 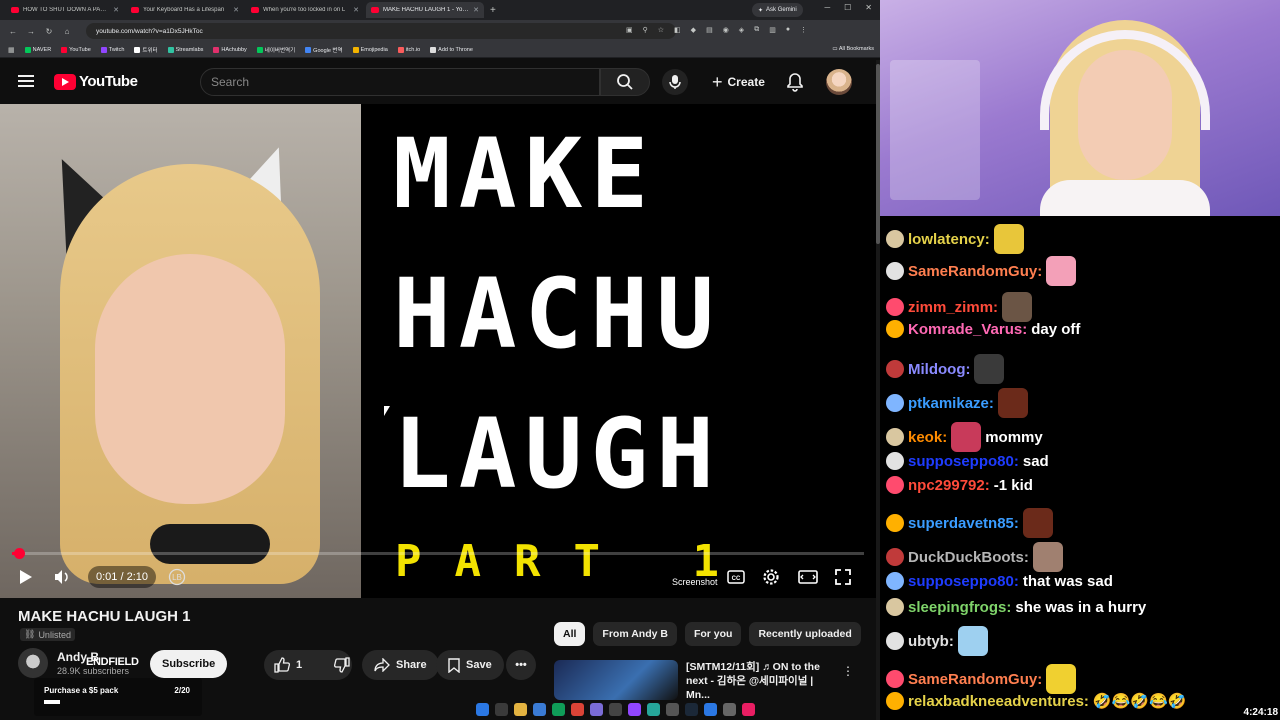 What do you see at coordinates (62, 577) in the screenshot?
I see `mute-button` at bounding box center [62, 577].